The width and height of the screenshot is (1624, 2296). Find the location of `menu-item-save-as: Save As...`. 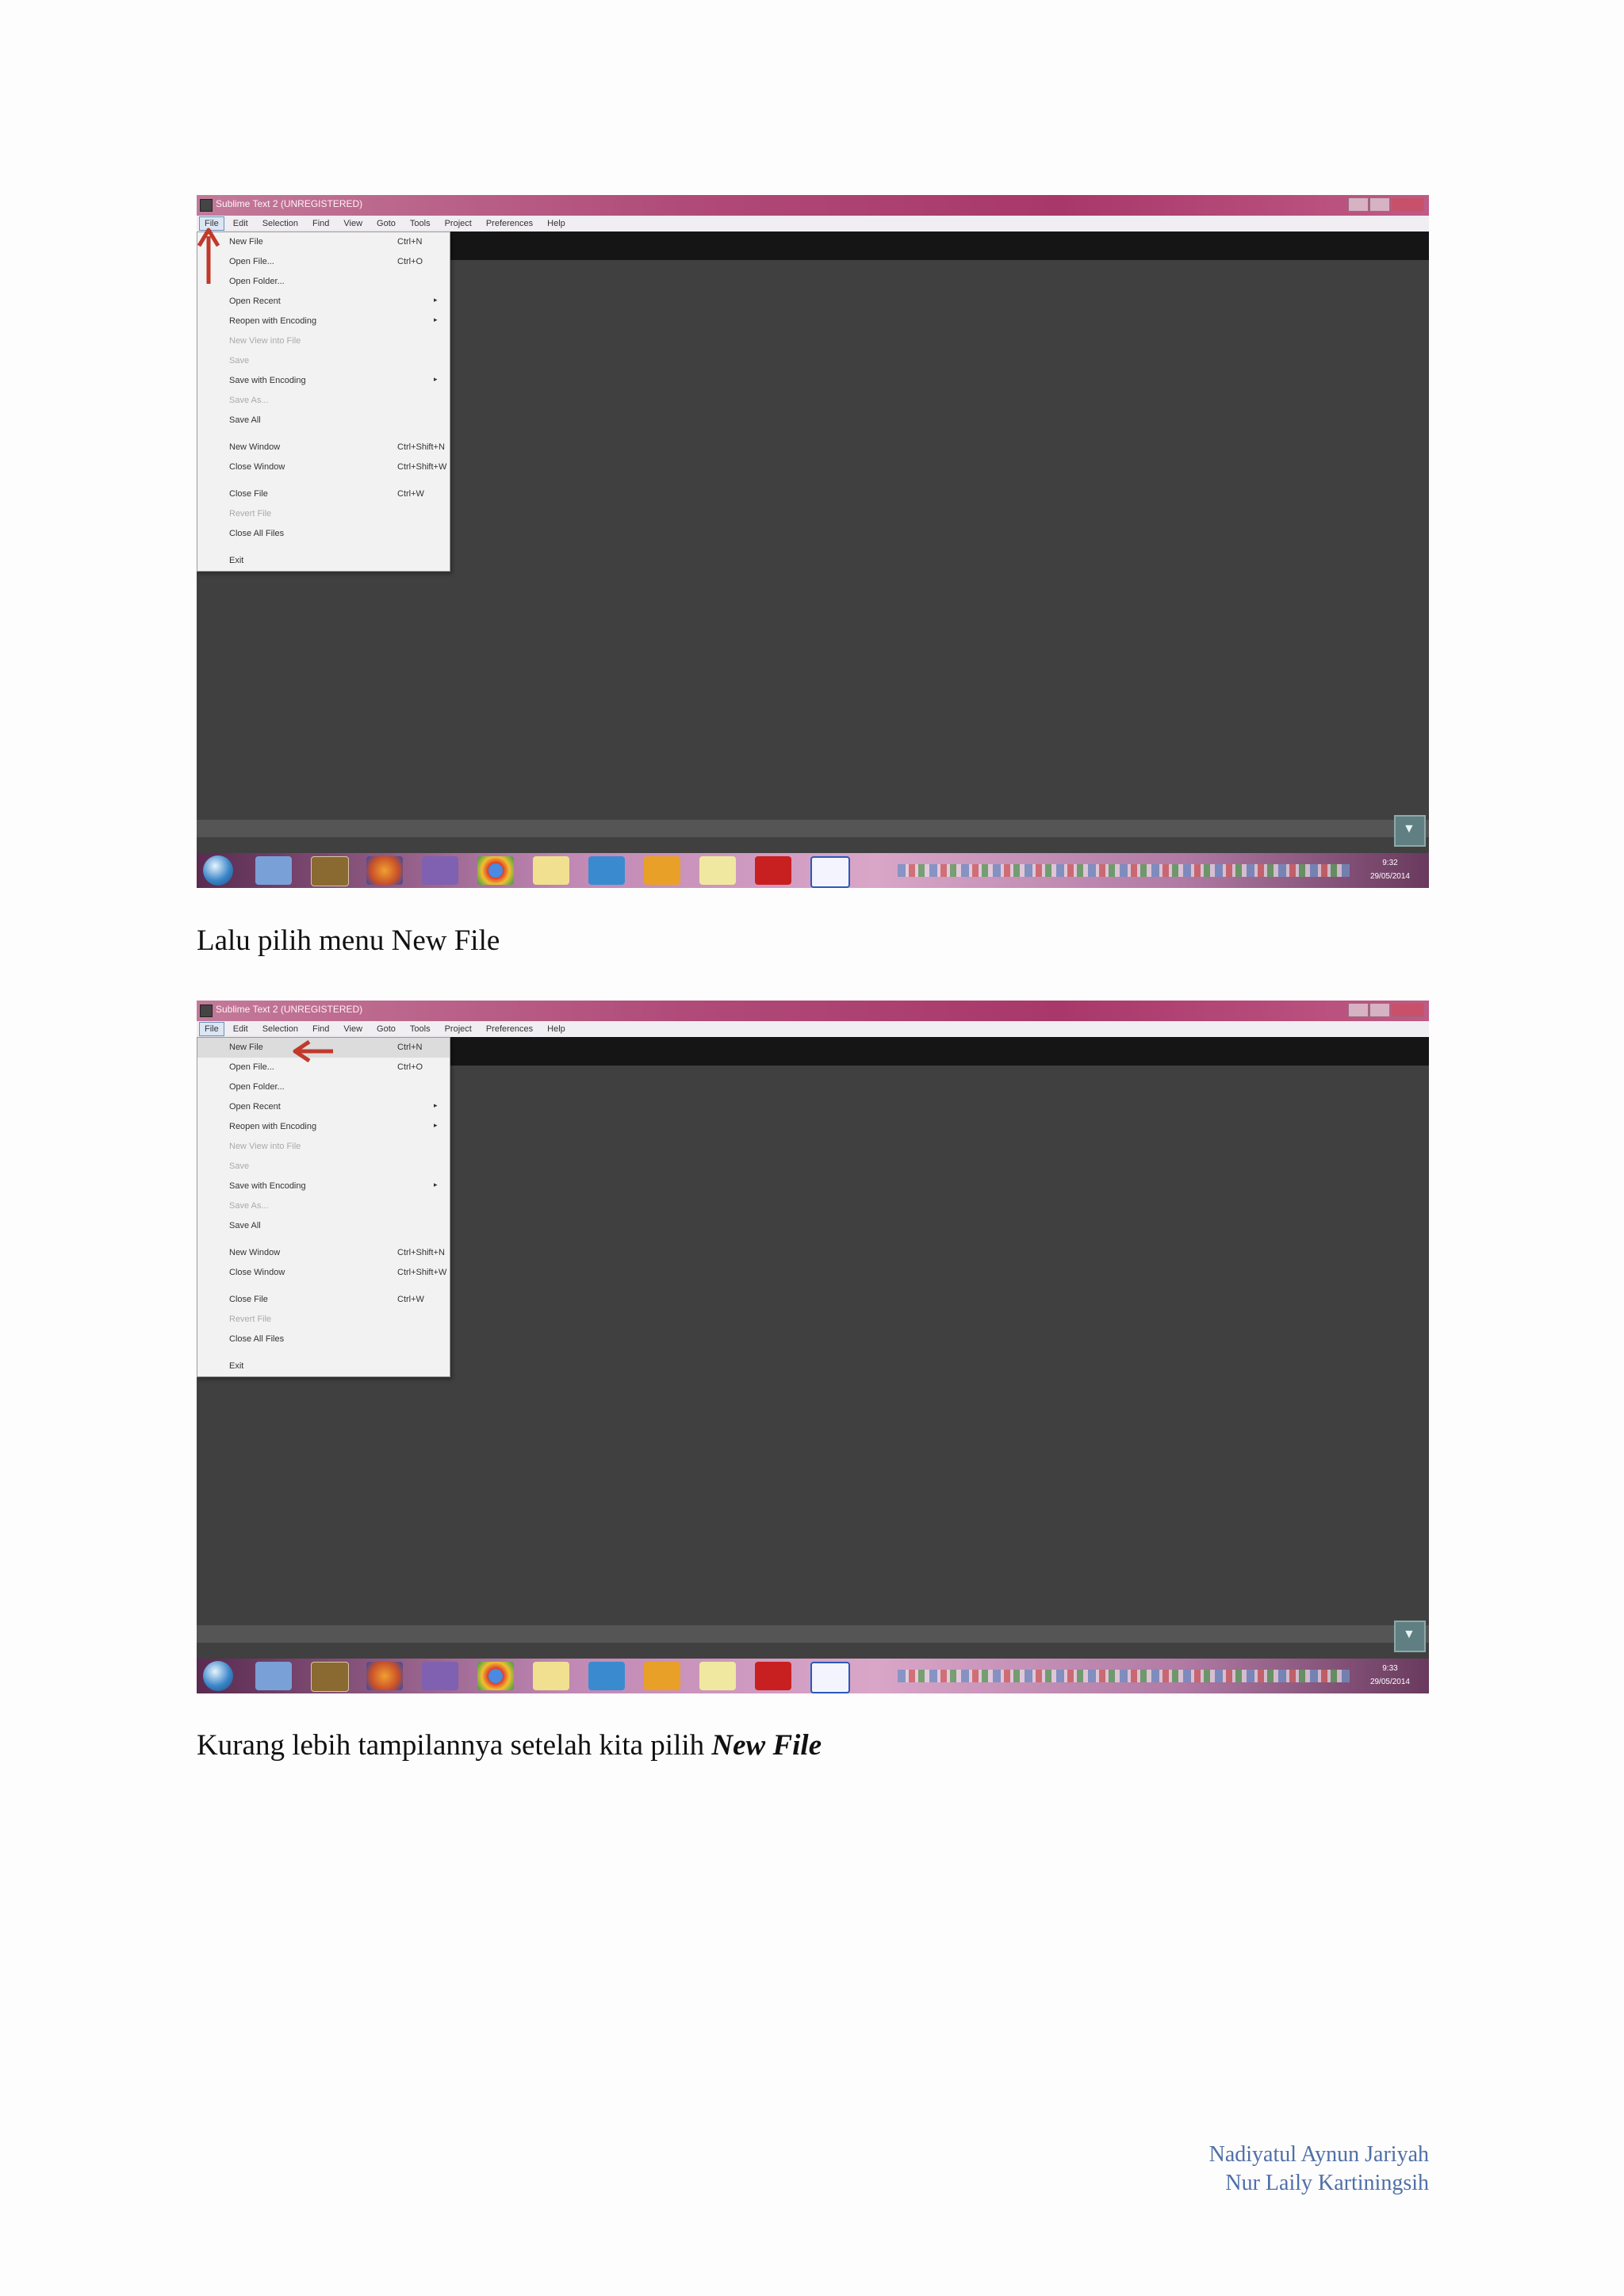

menu-item-save-as: Save As... is located at coordinates (249, 1206).